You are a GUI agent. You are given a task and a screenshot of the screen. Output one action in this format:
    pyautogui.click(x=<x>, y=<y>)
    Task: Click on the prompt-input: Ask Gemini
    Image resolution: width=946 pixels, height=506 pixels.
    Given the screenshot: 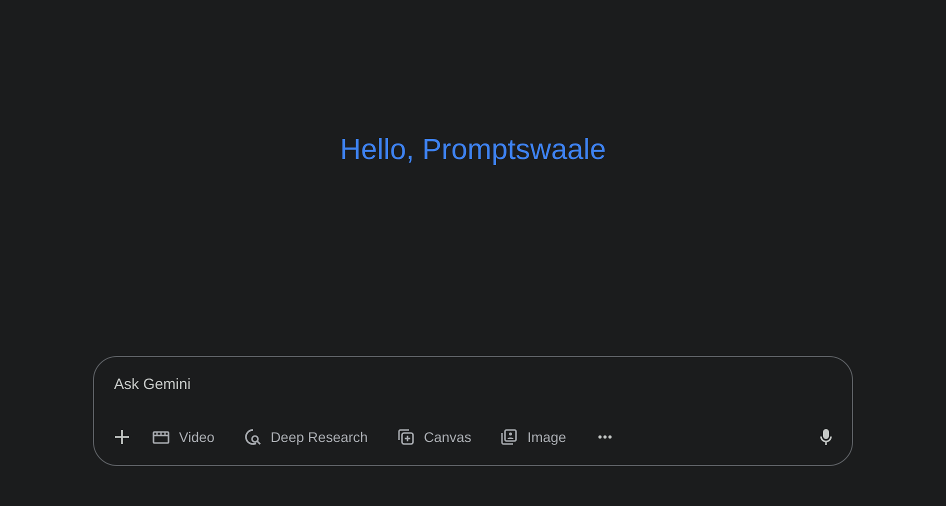 What is the action you would take?
    pyautogui.click(x=264, y=384)
    